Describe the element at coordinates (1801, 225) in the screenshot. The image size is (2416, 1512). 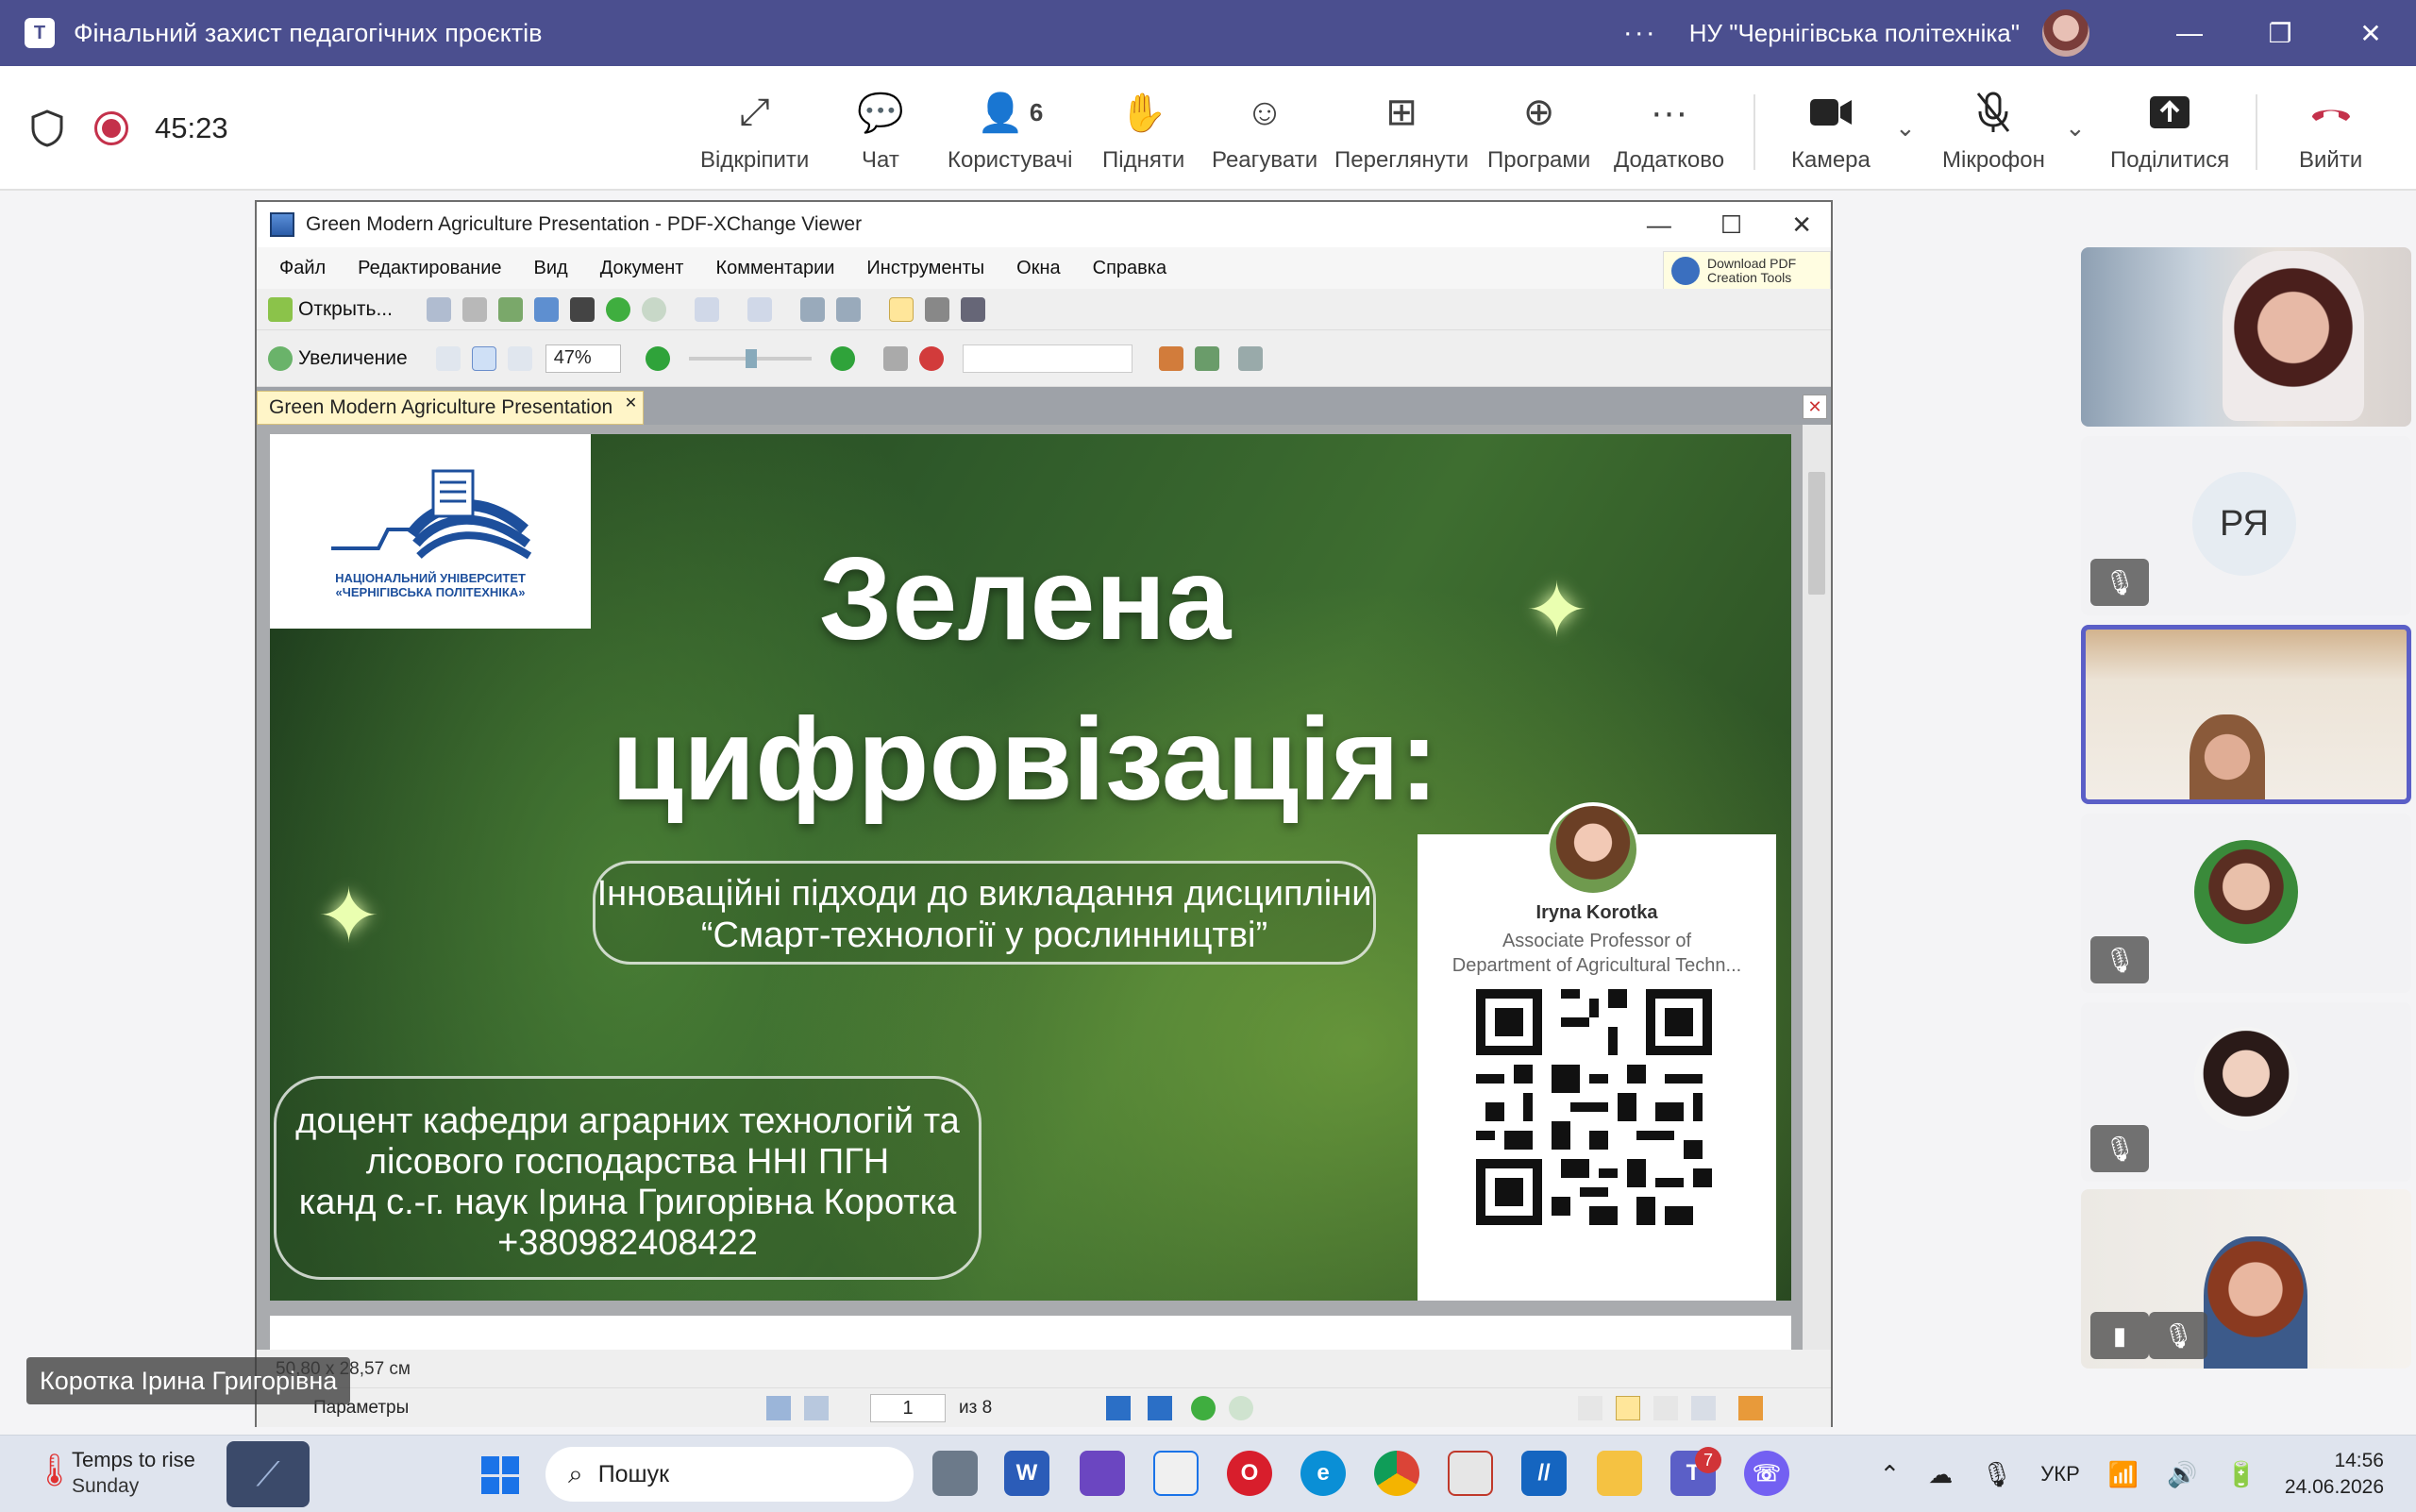
I see `pdf-close-button: ✕` at that location.